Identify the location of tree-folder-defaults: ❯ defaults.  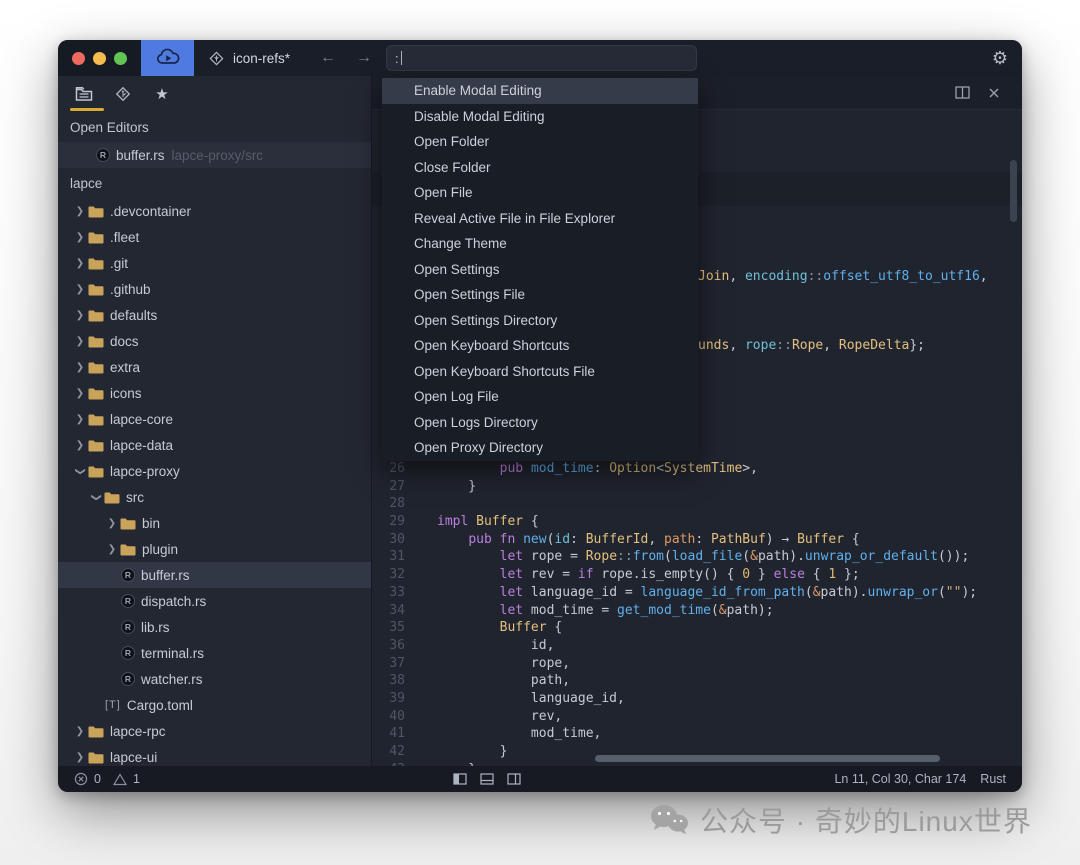
(214, 315).